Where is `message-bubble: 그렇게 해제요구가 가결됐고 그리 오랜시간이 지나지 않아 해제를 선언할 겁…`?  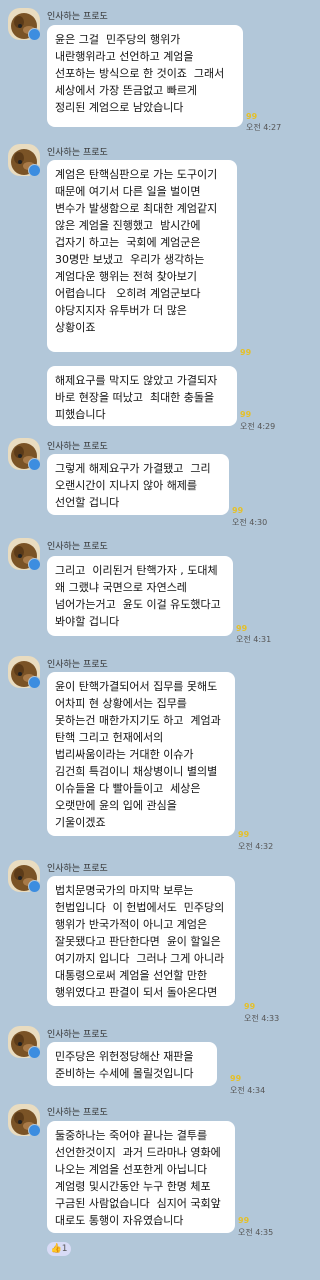 message-bubble: 그렇게 해제요구가 가결됐고 그리 오랜시간이 지나지 않아 해제를 선언할 겁… is located at coordinates (138, 484).